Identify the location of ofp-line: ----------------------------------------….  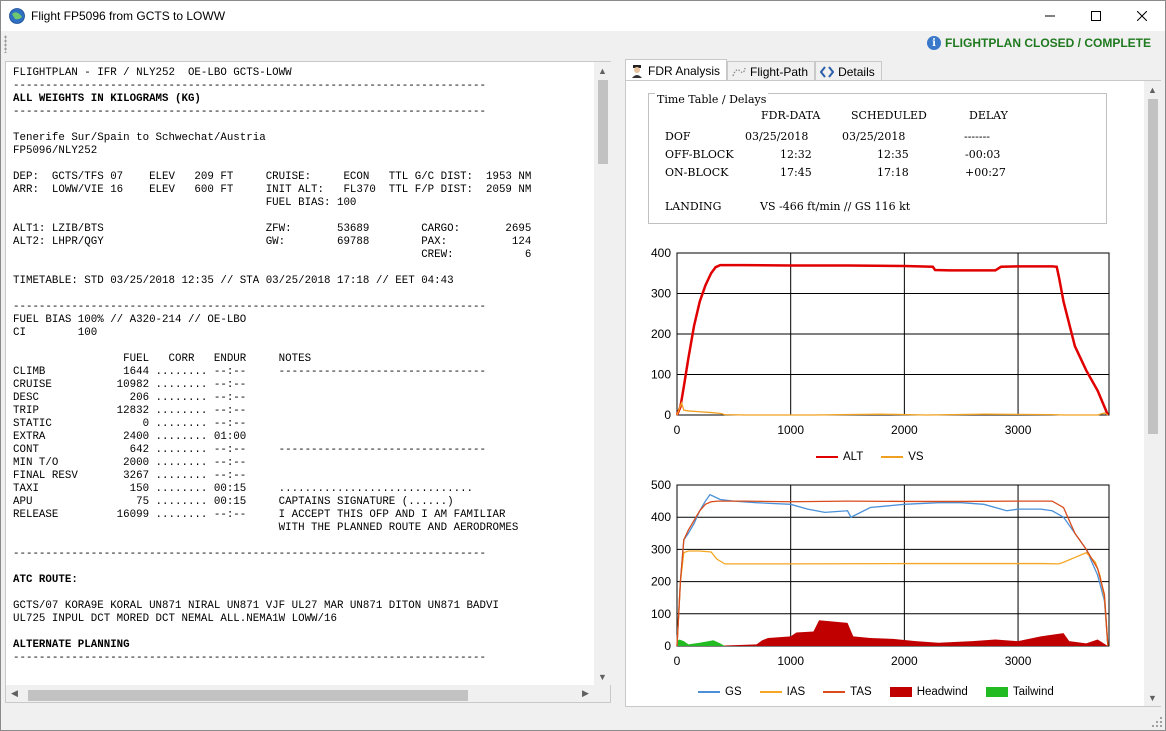
(249, 86).